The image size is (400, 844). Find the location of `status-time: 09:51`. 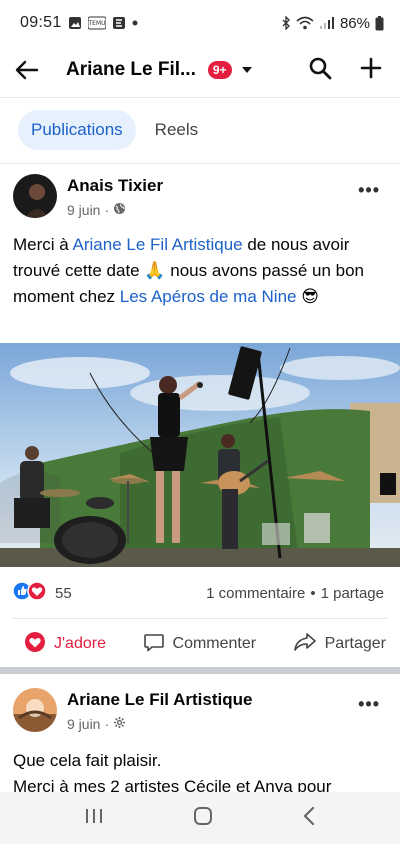

status-time: 09:51 is located at coordinates (41, 22).